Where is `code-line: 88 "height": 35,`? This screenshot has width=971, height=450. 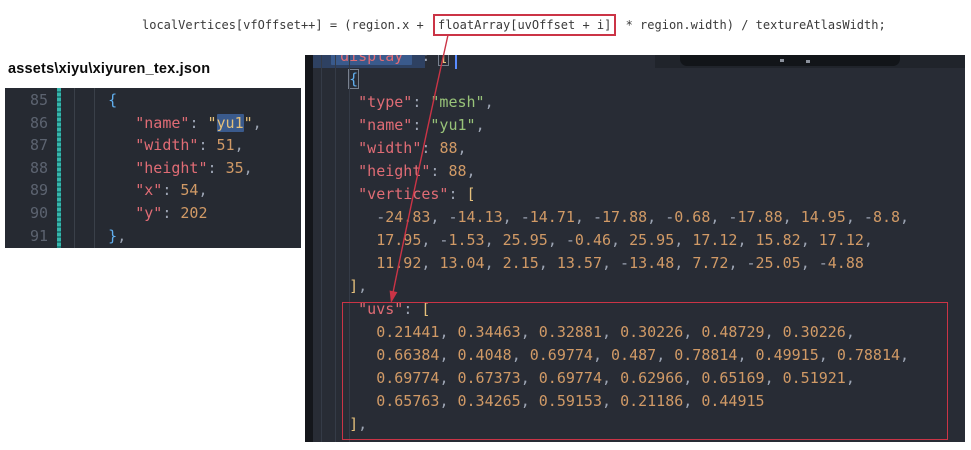
code-line: 88 "height": 35, is located at coordinates (153, 168).